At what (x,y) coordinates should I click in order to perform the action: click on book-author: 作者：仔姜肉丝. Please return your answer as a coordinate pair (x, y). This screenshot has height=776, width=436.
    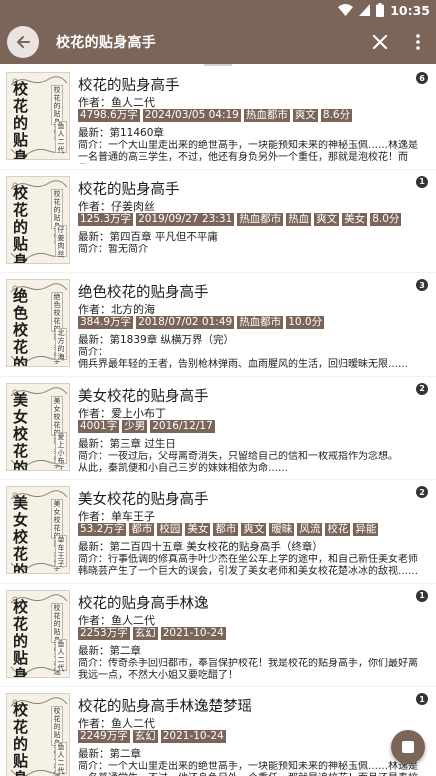
    Looking at the image, I should click on (116, 206).